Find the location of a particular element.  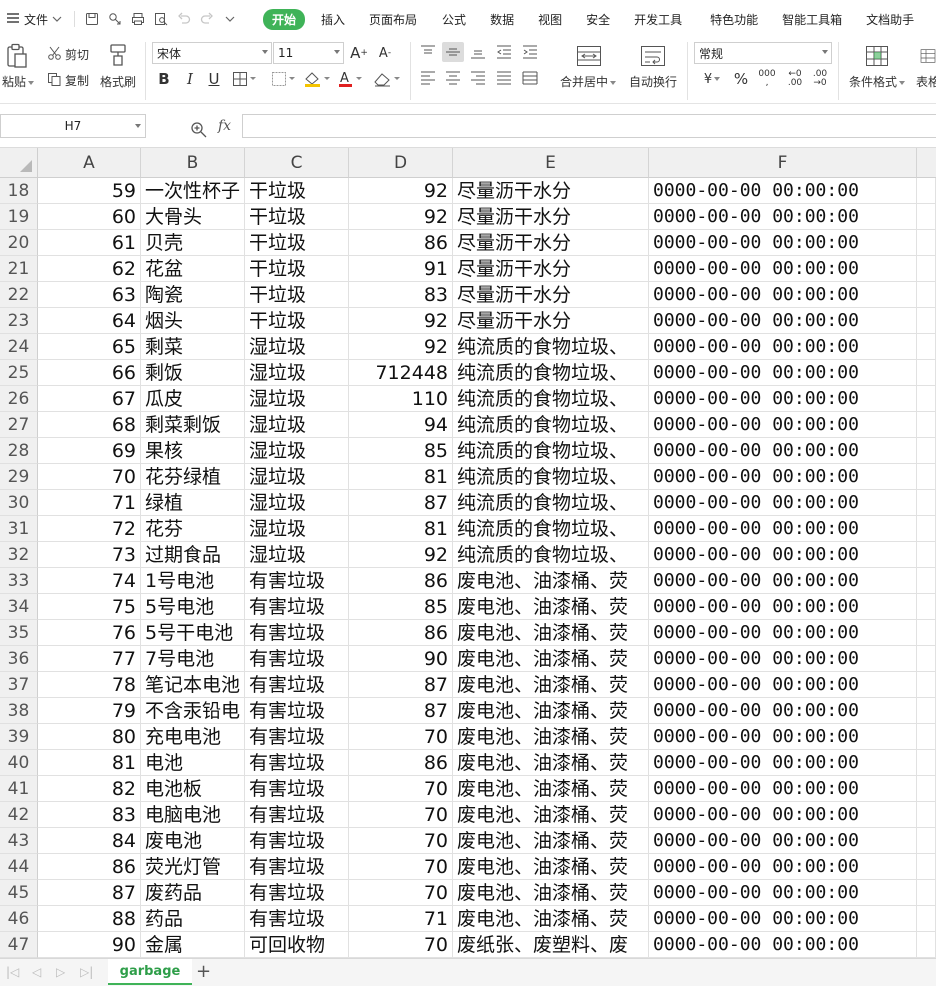

font-size-select: 11 is located at coordinates (308, 53).